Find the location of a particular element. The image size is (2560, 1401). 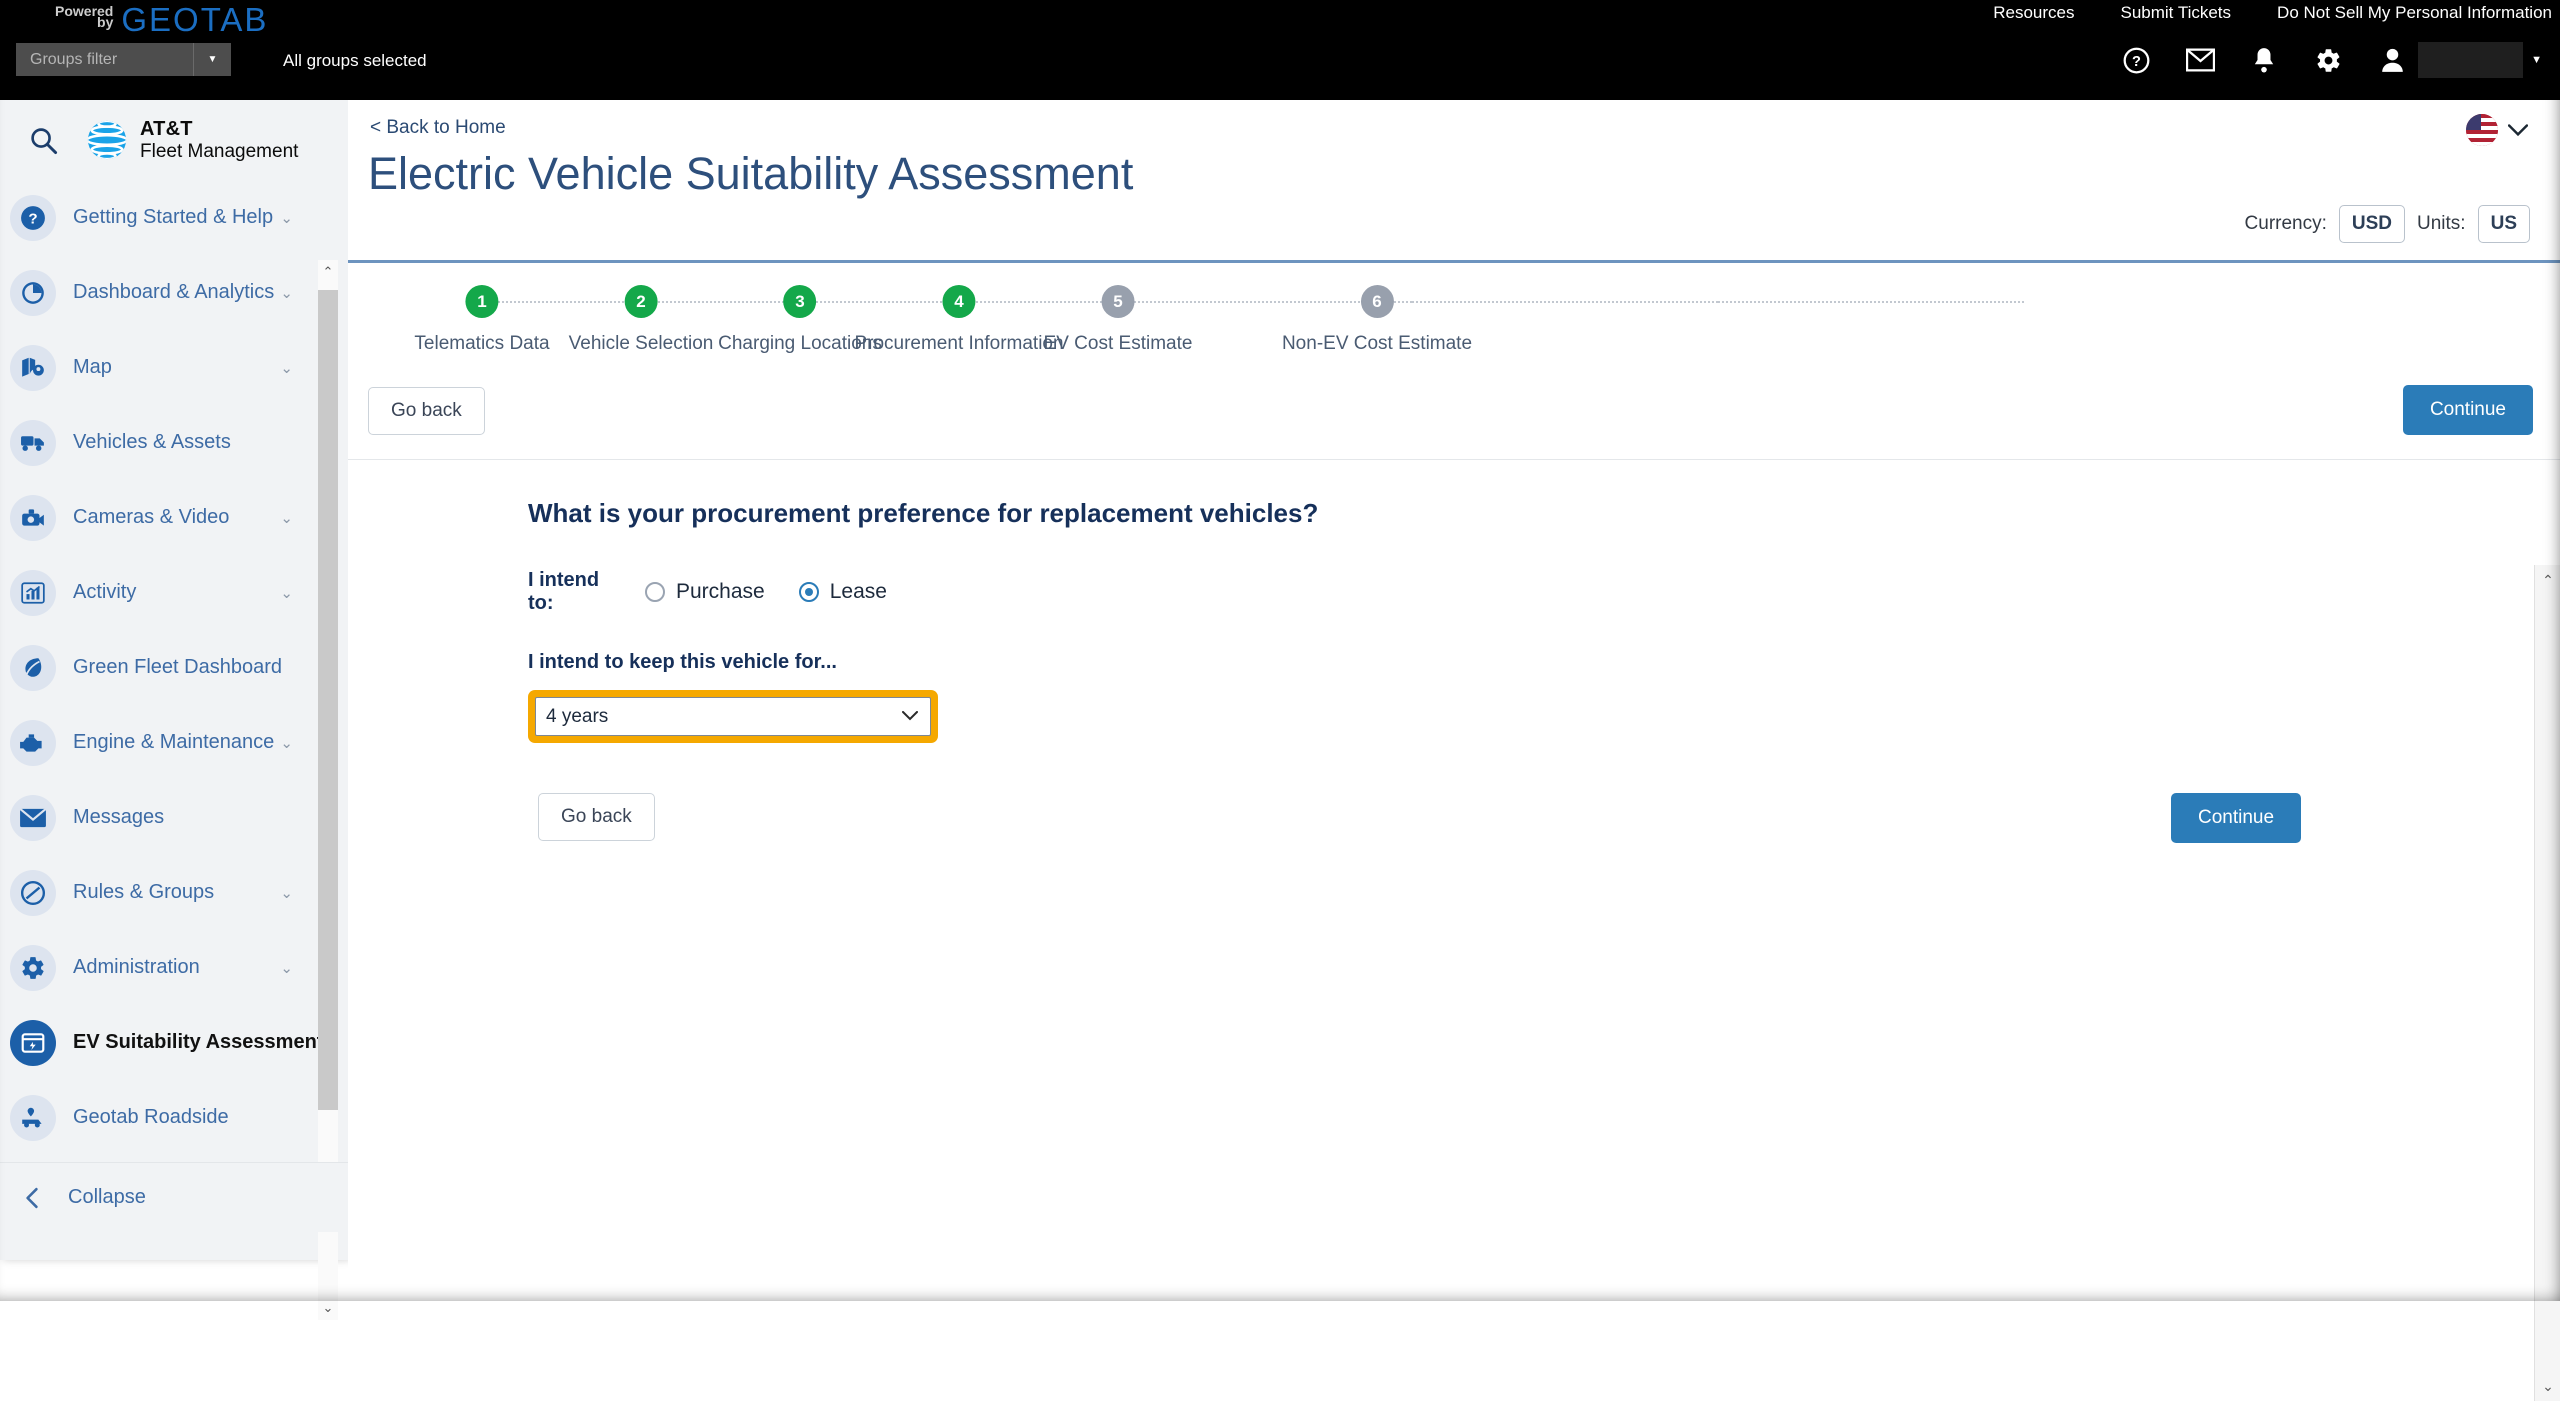

radio-option-lease: Lease is located at coordinates (842, 592).